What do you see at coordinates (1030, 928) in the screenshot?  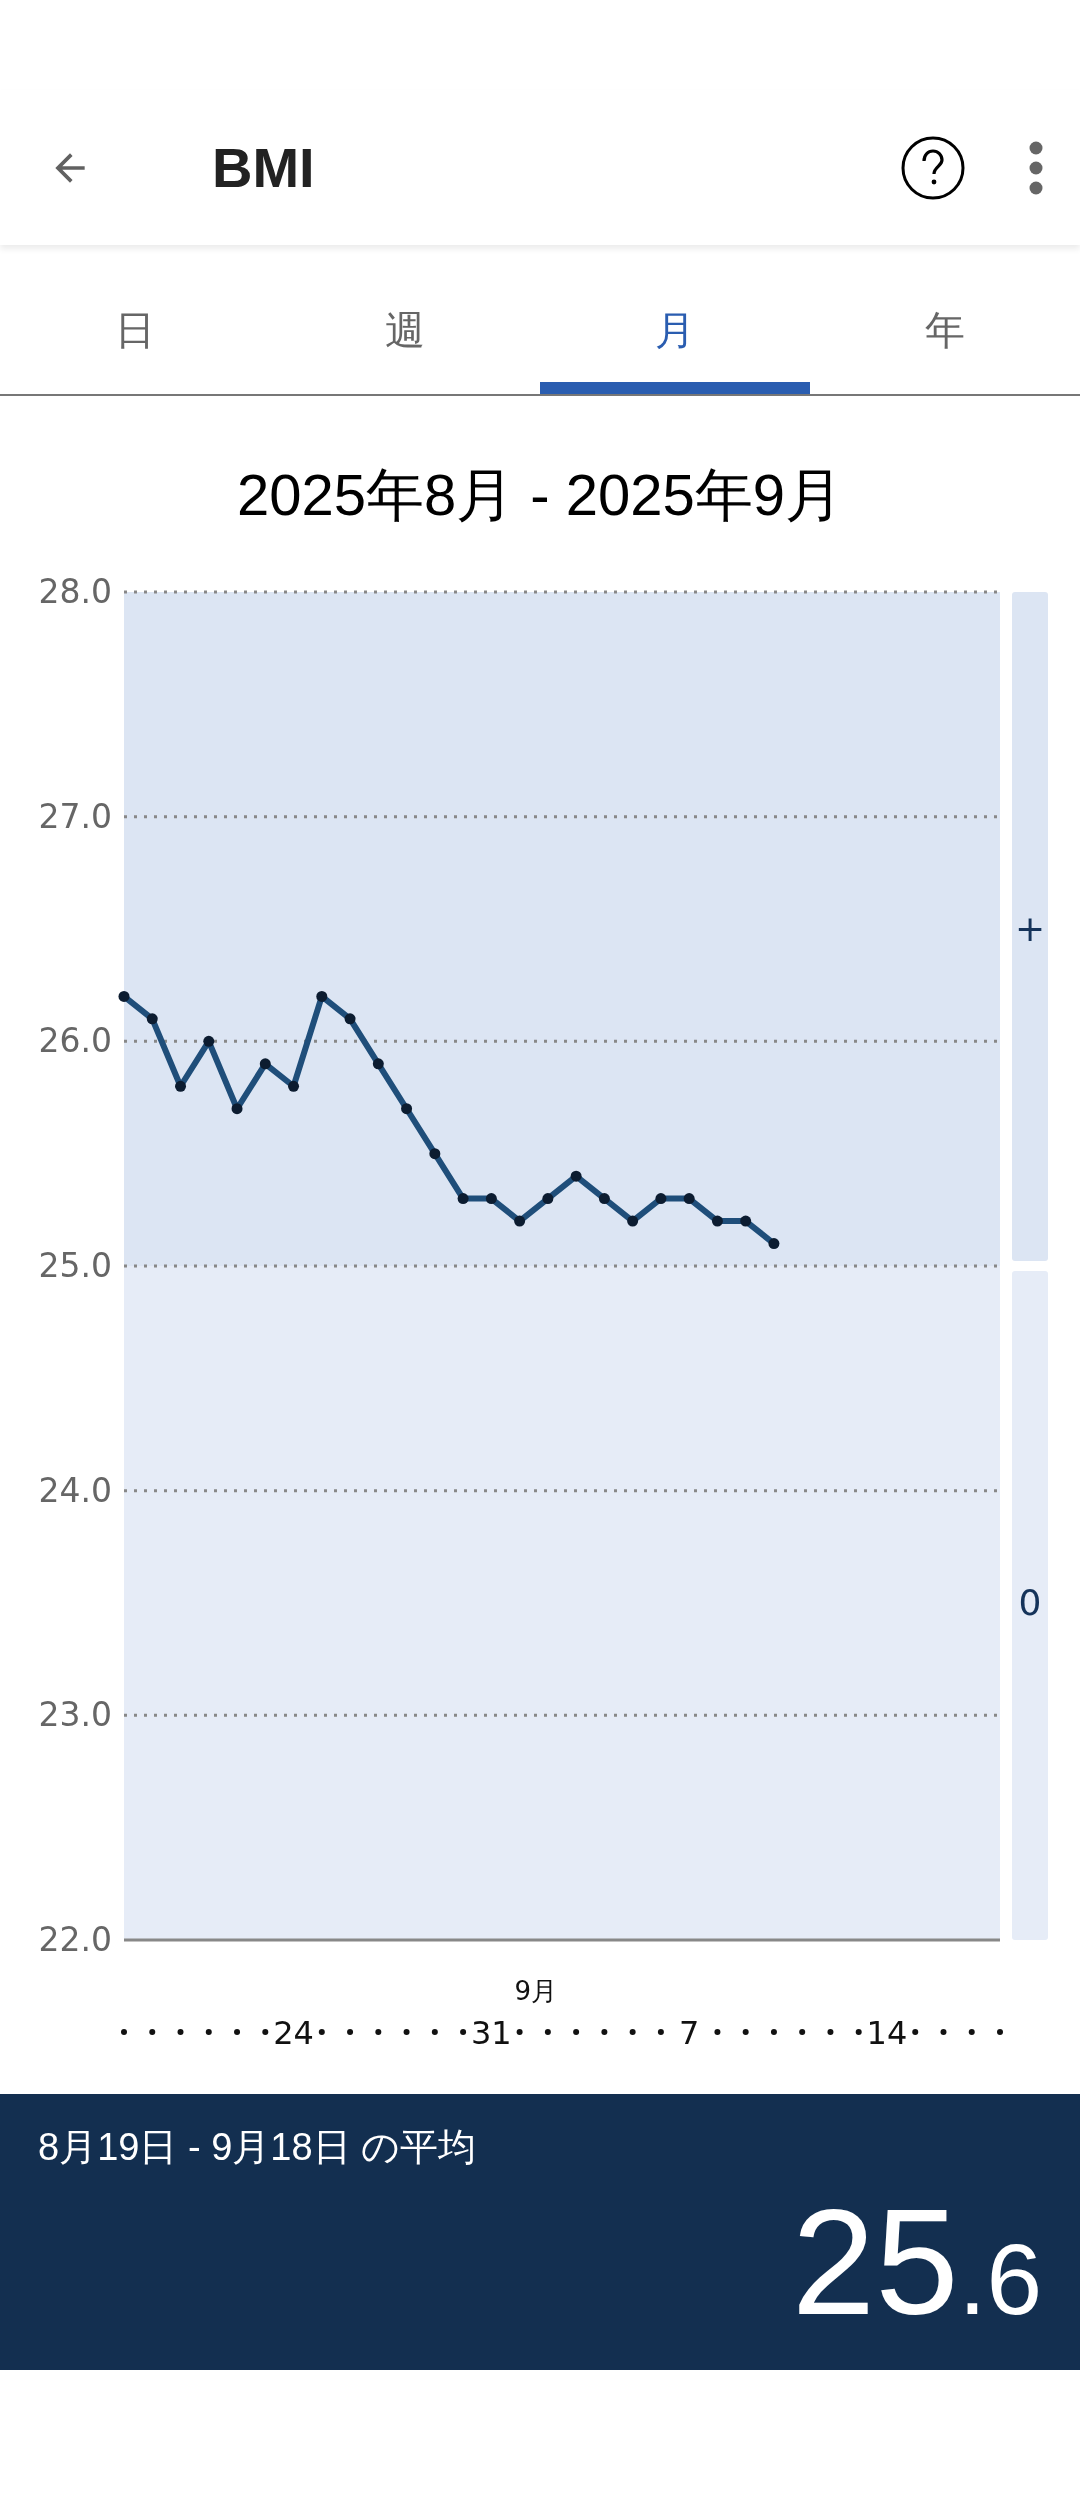 I see `zone-label: +` at bounding box center [1030, 928].